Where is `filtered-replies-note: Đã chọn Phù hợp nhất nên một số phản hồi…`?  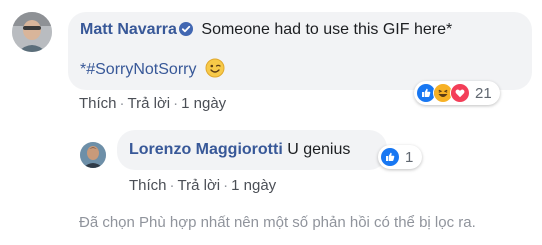
filtered-replies-note: Đã chọn Phù hợp nhất nên một số phản hồi… is located at coordinates (277, 222).